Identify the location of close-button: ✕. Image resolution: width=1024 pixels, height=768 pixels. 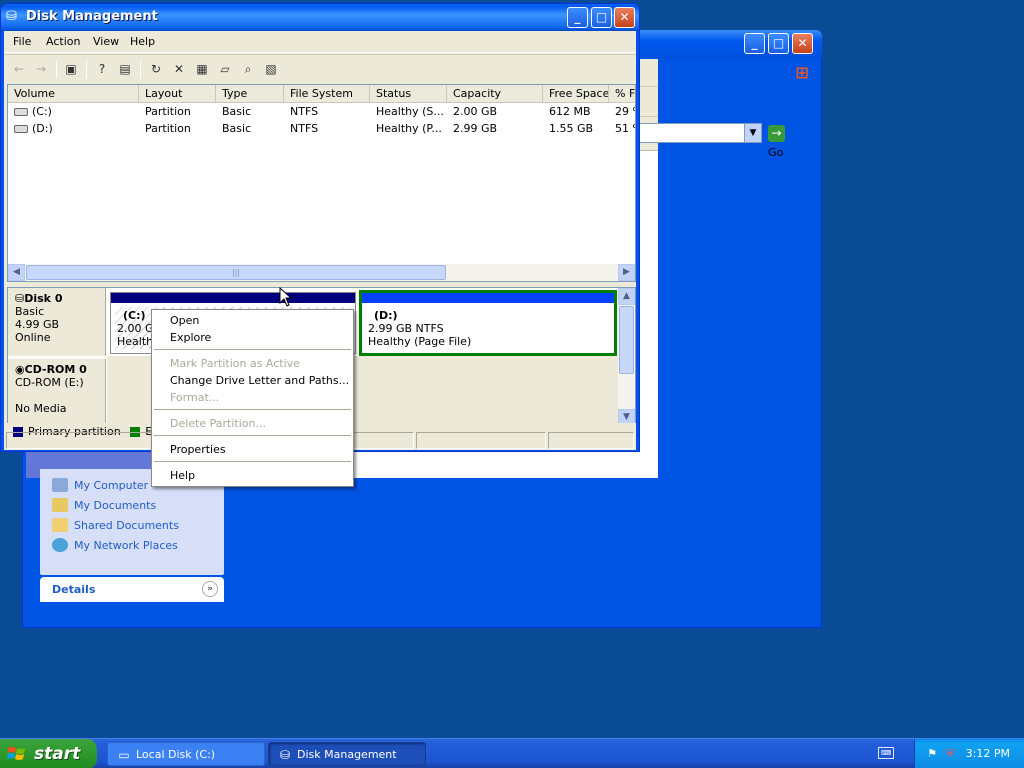
(624, 17).